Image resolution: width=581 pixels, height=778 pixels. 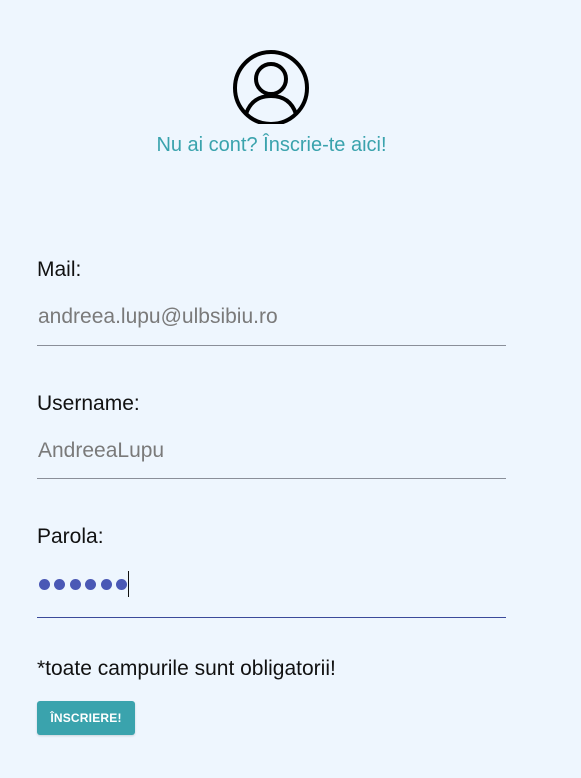 I want to click on password-field-group: Parola:, so click(x=271, y=571).